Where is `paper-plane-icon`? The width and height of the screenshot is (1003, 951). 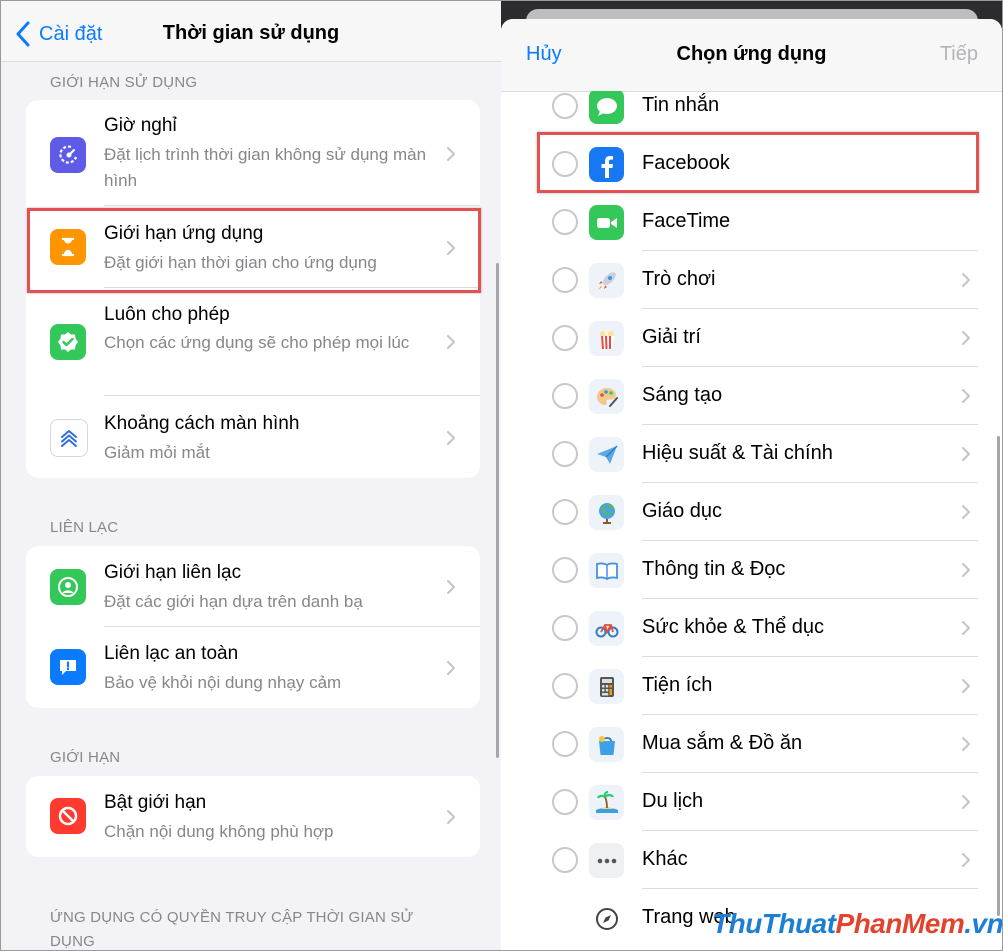 paper-plane-icon is located at coordinates (606, 454).